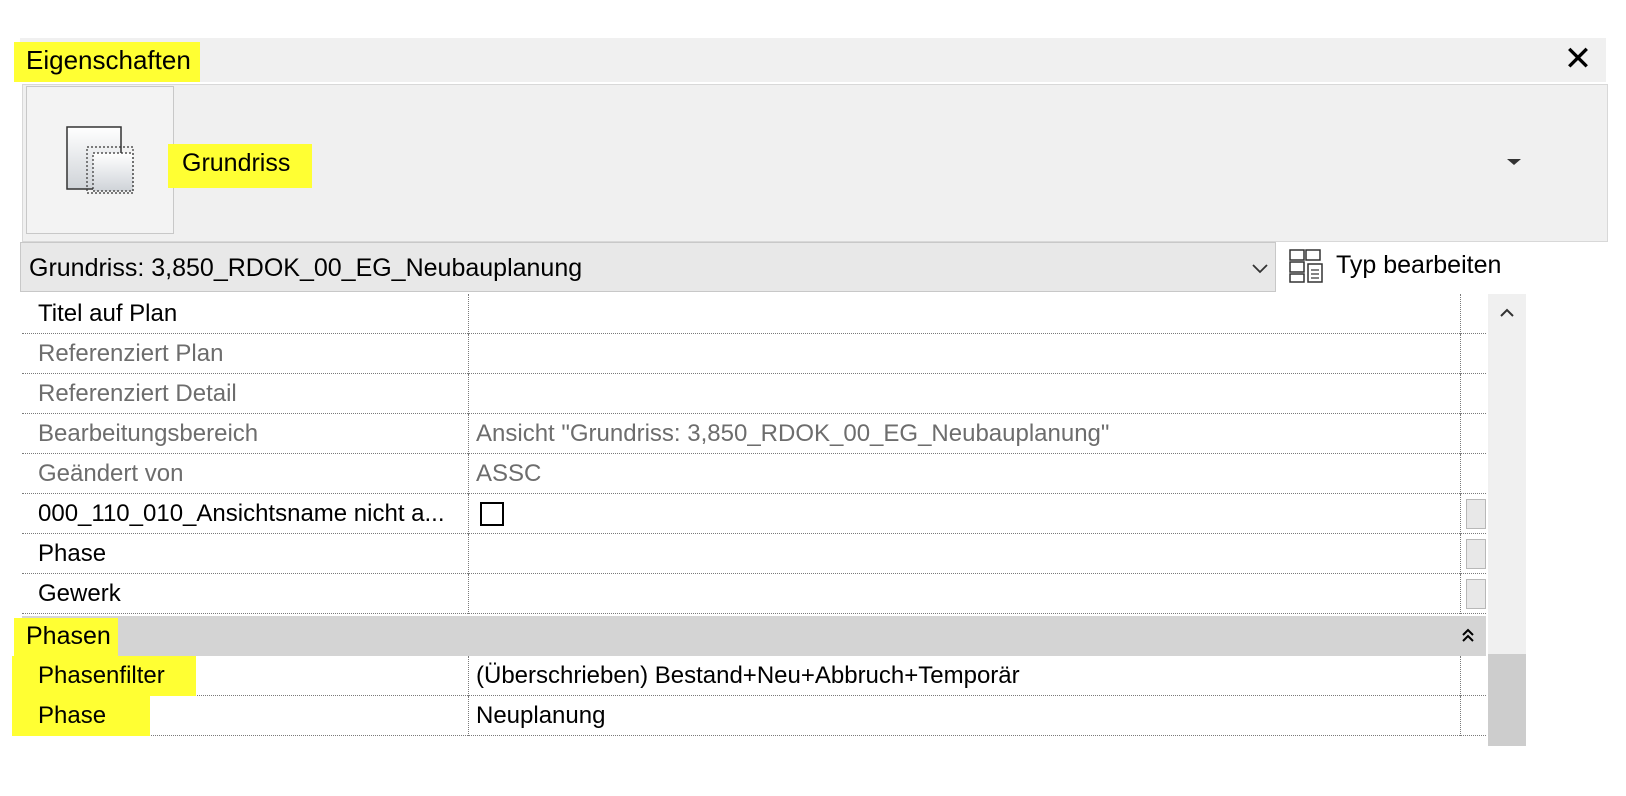 This screenshot has width=1626, height=796. I want to click on property-name: Referenziert Detail, so click(137, 393).